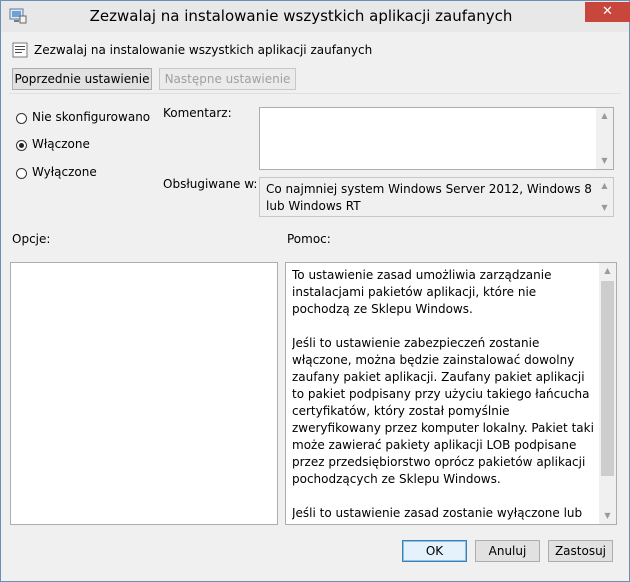  Describe the element at coordinates (315, 93) in the screenshot. I see `separator` at that location.